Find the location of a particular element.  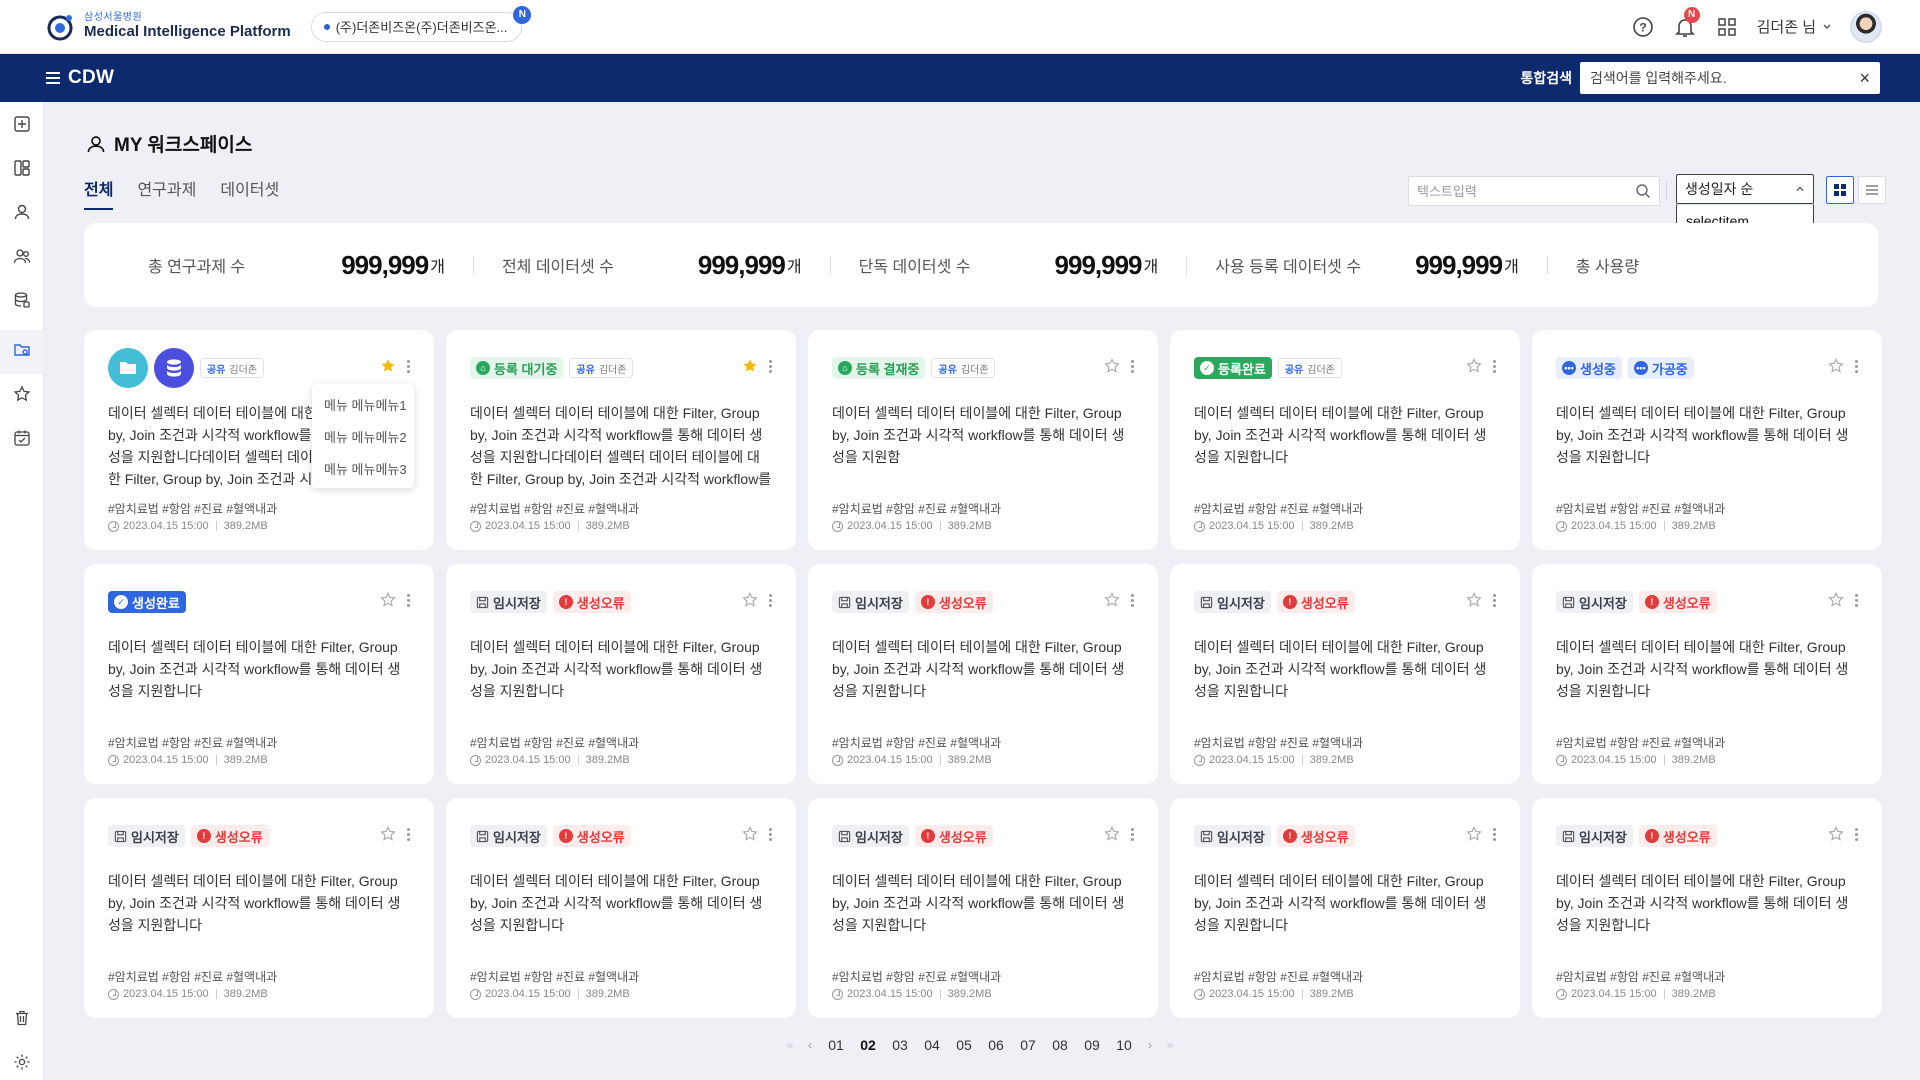

status-badge: ⌂ 등록 대기중 is located at coordinates (517, 368).